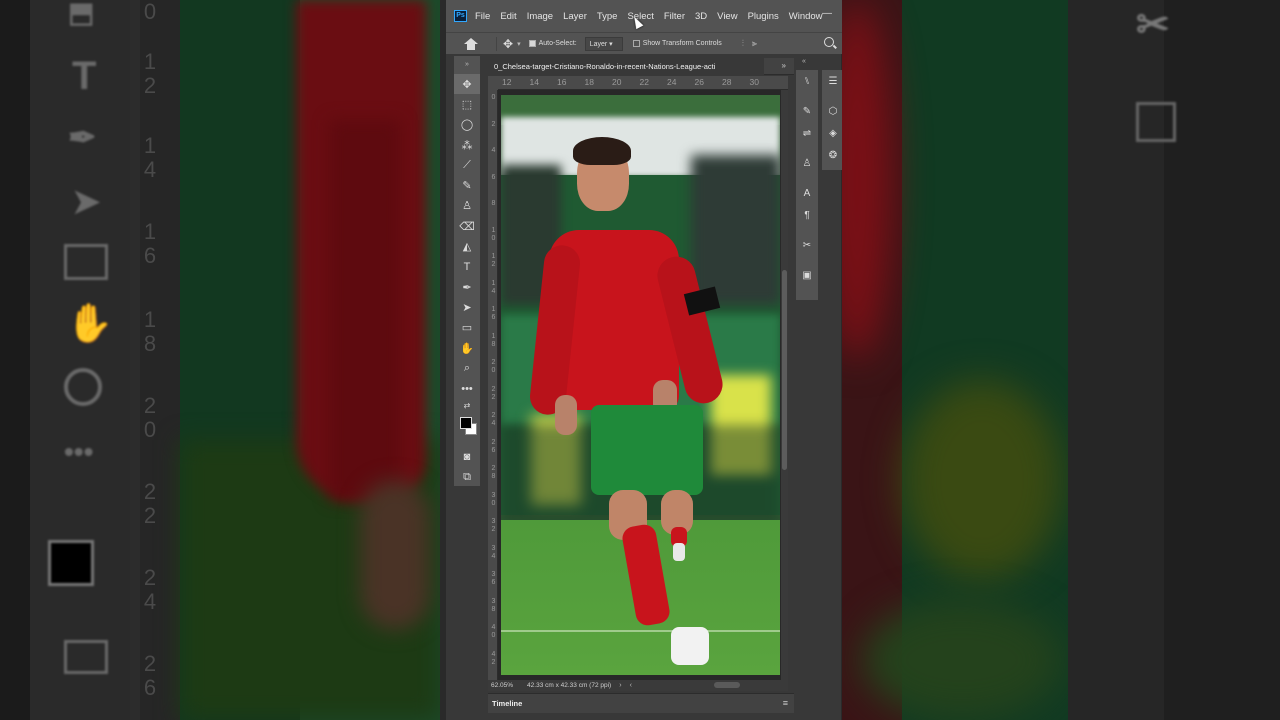  What do you see at coordinates (467, 104) in the screenshot?
I see `marquee-icon: ⬚` at bounding box center [467, 104].